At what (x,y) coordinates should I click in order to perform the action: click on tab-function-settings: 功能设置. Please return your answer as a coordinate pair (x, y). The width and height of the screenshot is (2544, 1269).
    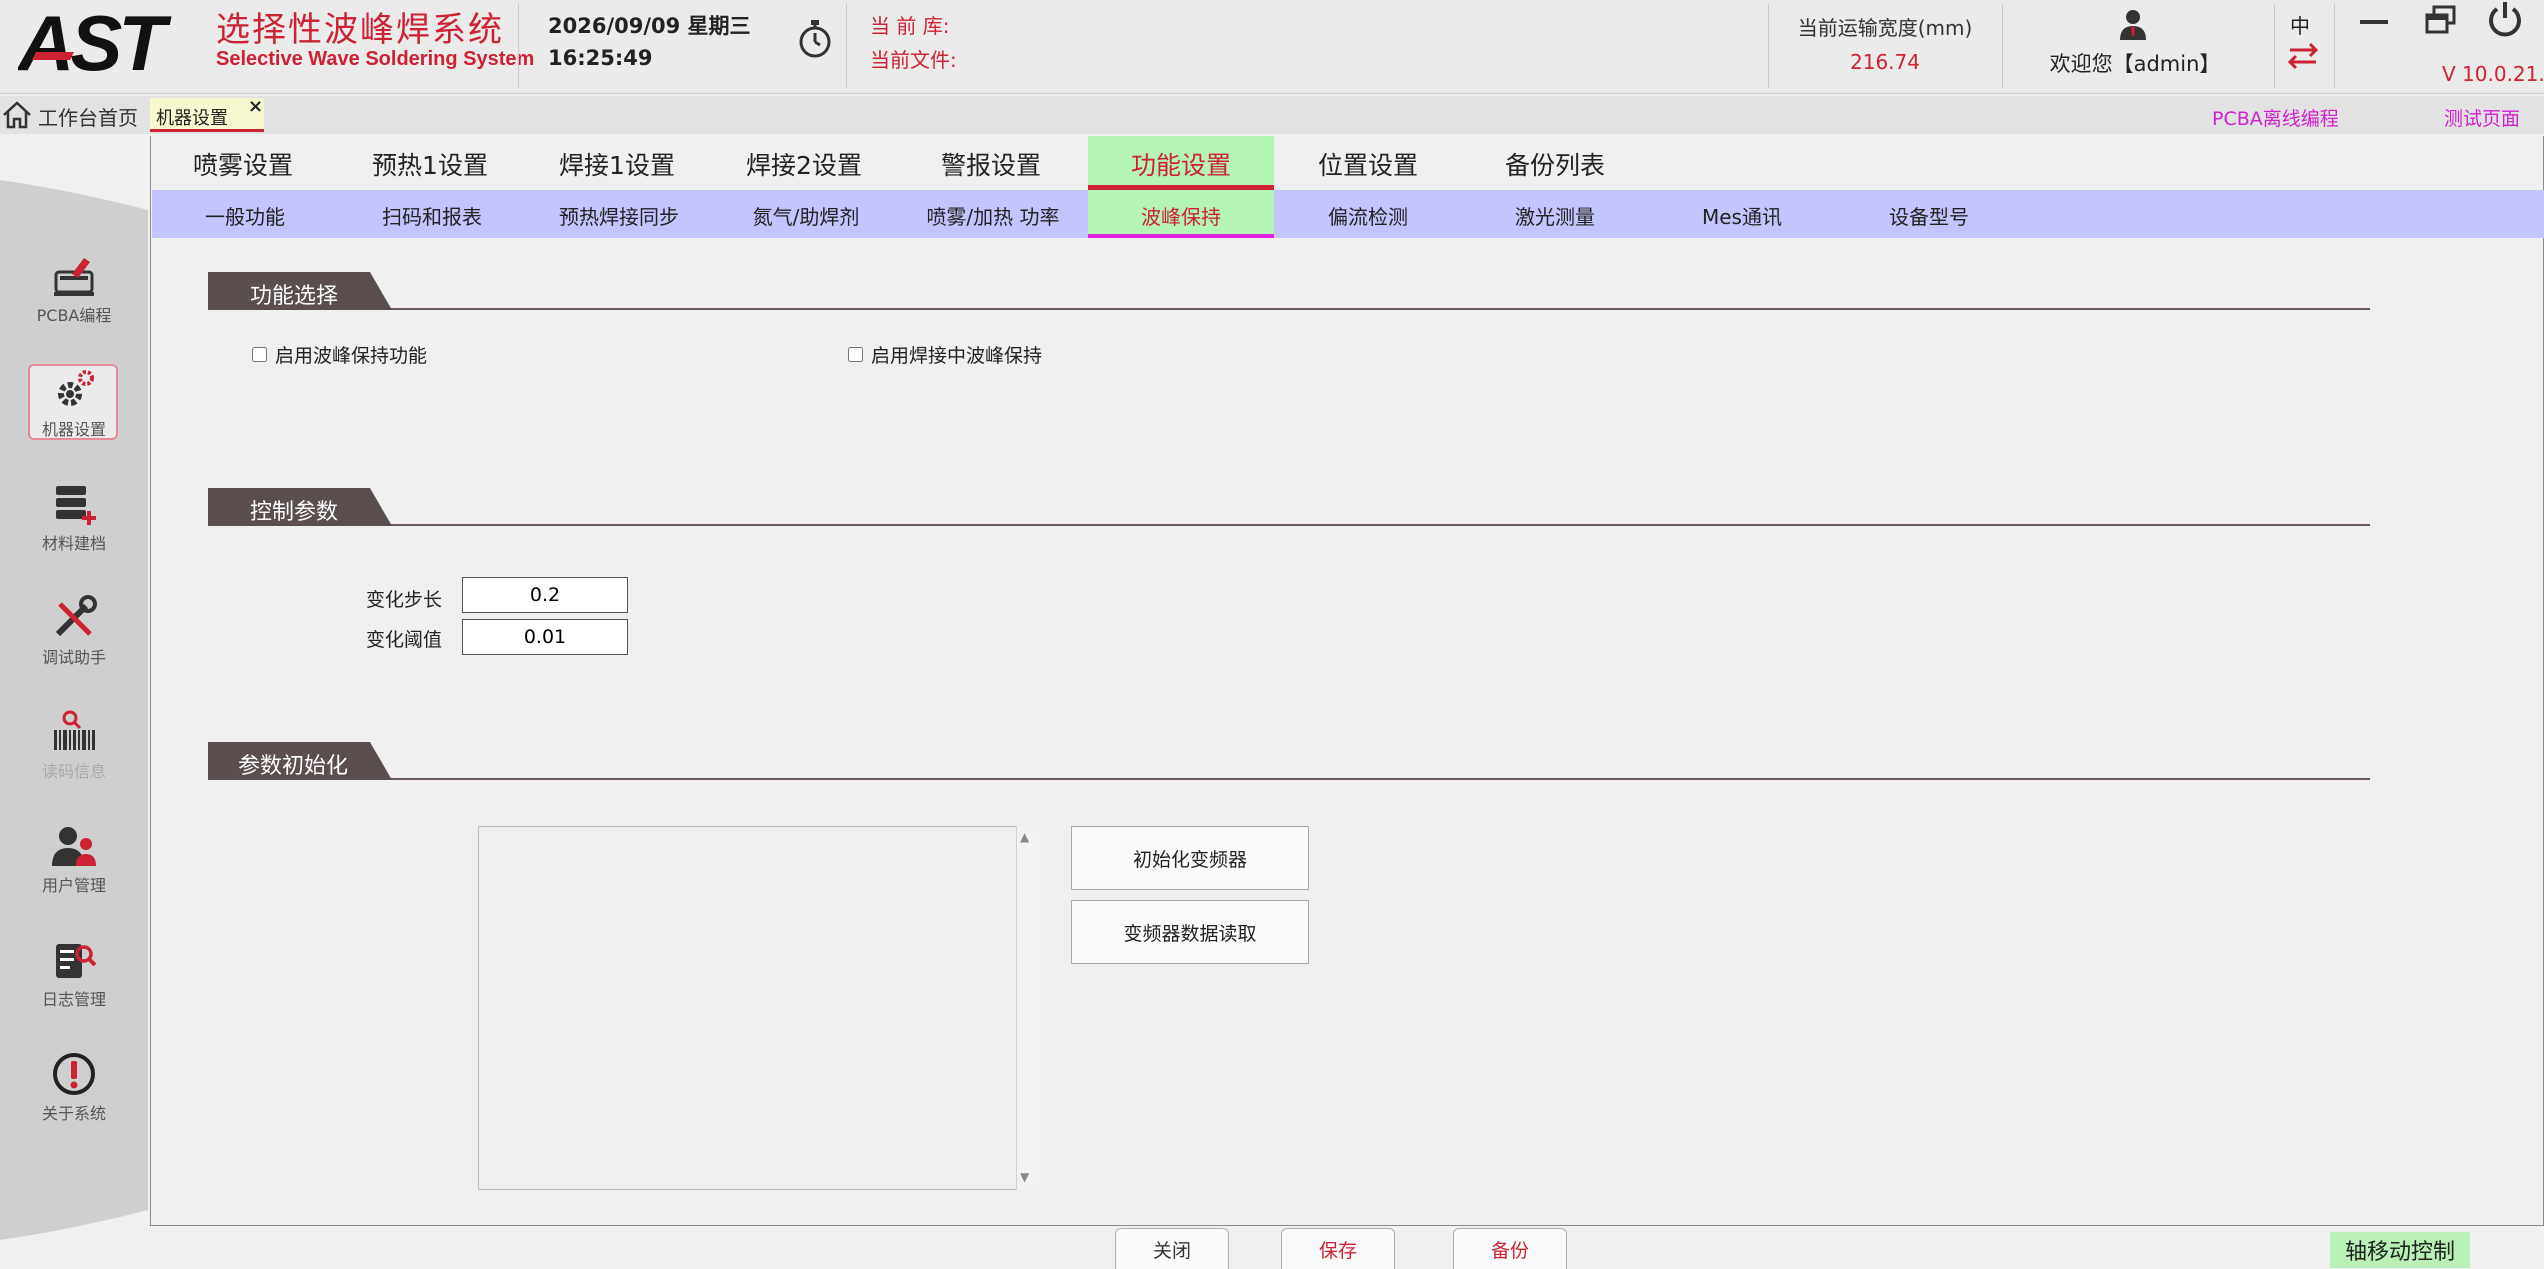
    Looking at the image, I should click on (1181, 163).